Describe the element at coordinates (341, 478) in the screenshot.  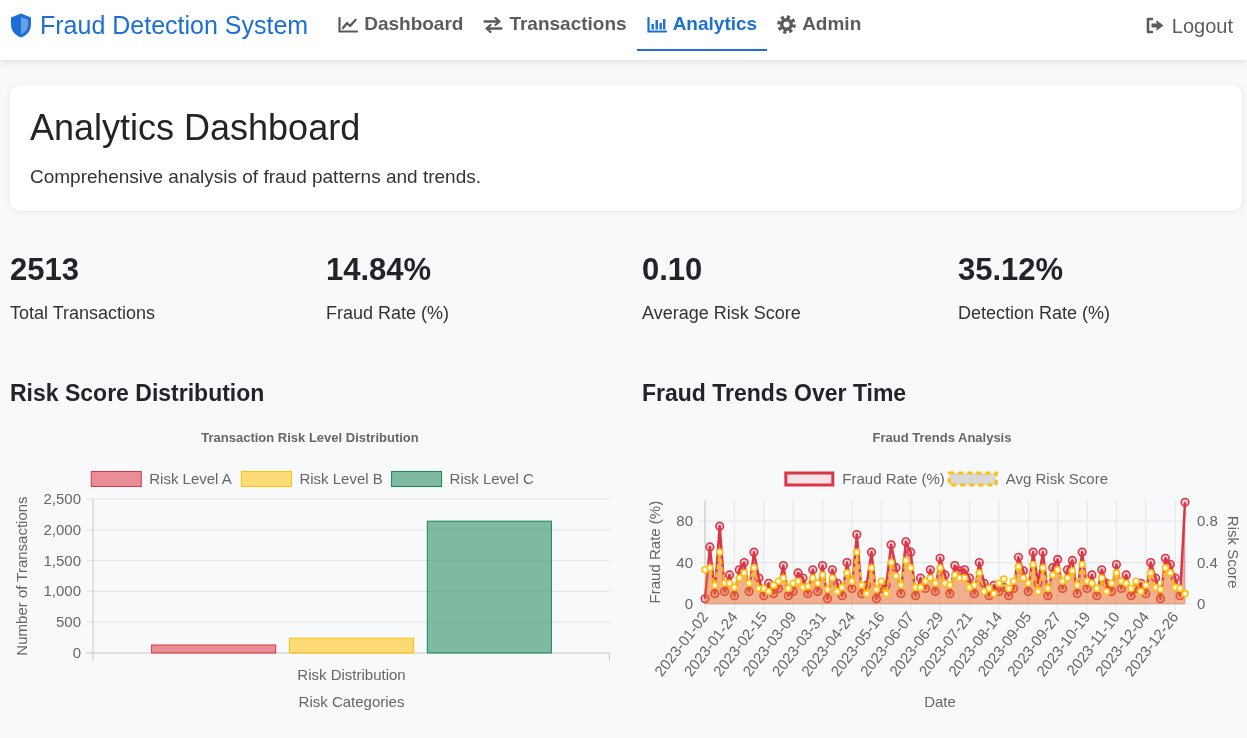
I see `legend-label: Risk Level B` at that location.